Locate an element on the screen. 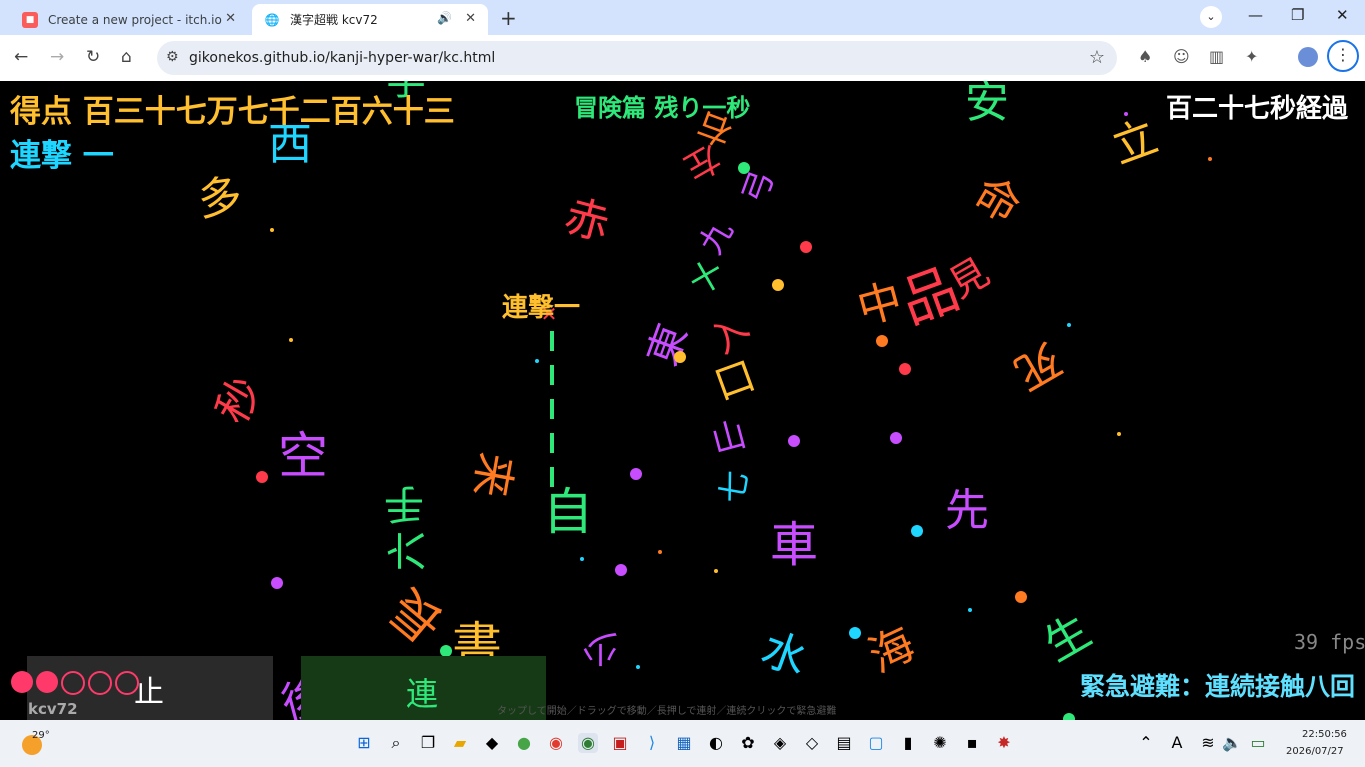 This screenshot has height=767, width=1365. wifi-icon: ≋ is located at coordinates (1208, 743).